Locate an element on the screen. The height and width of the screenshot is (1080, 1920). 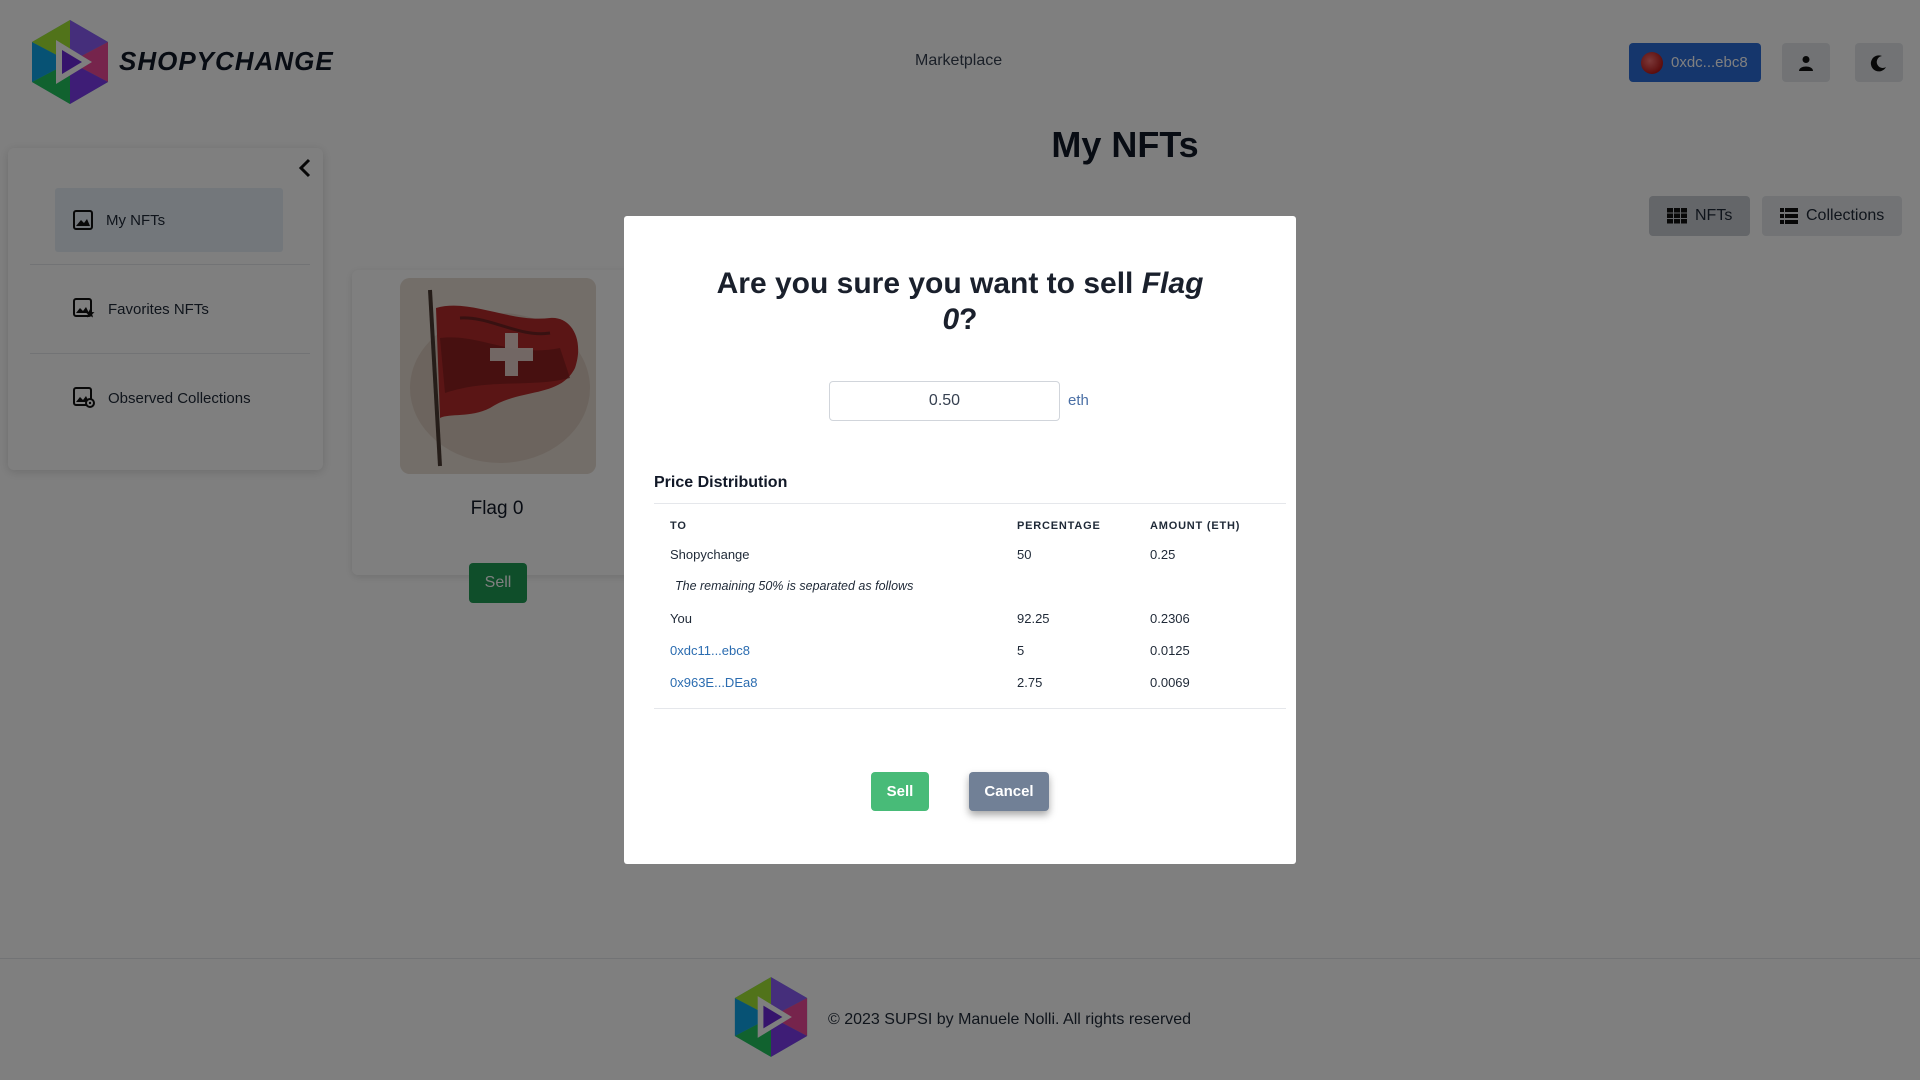
row-percentage: 5 is located at coordinates (1021, 650).